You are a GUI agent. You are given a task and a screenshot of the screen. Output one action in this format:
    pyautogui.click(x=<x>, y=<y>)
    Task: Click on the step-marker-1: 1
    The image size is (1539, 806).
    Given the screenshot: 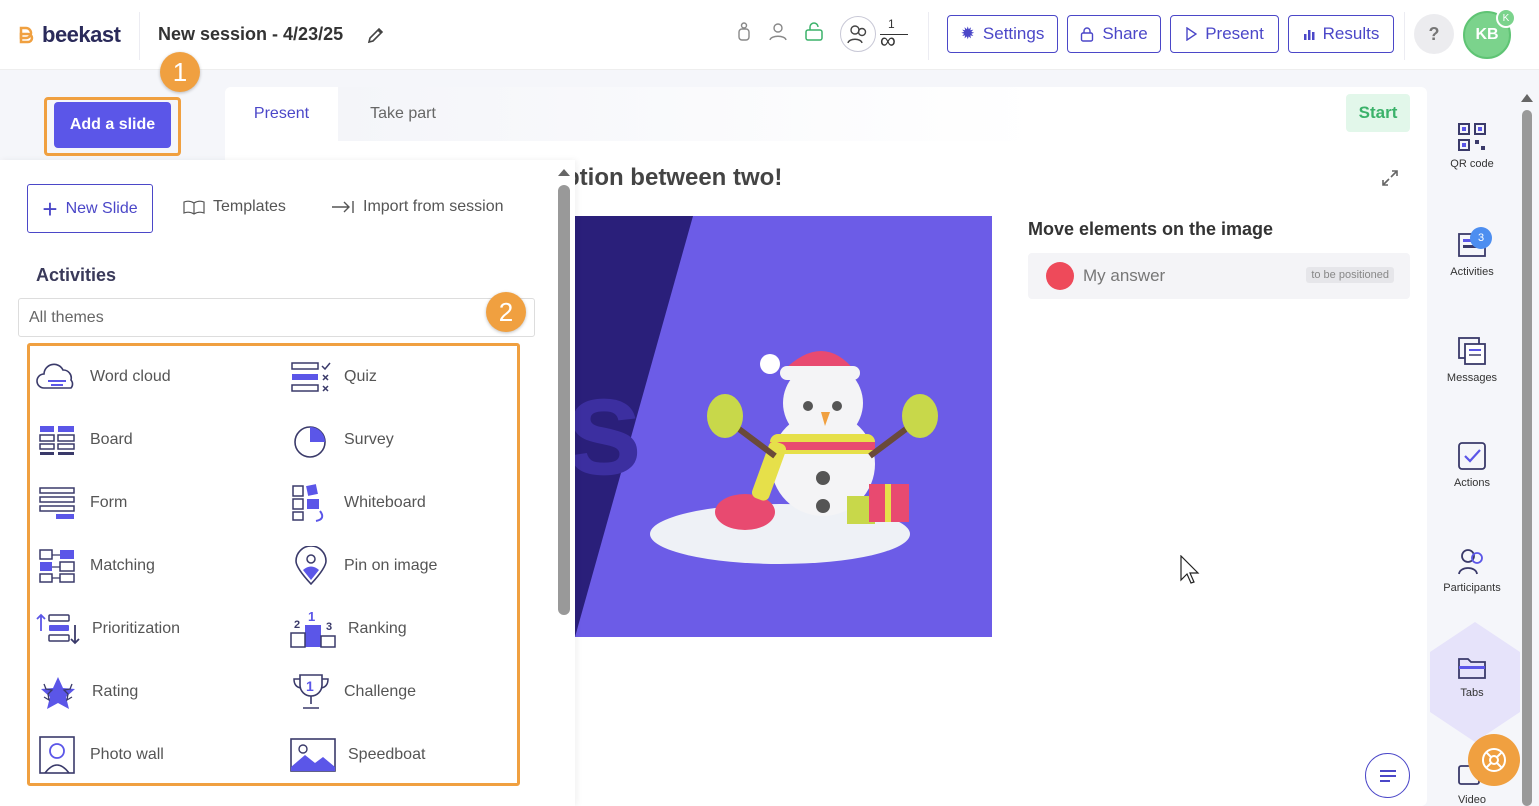 What is the action you would take?
    pyautogui.click(x=180, y=72)
    